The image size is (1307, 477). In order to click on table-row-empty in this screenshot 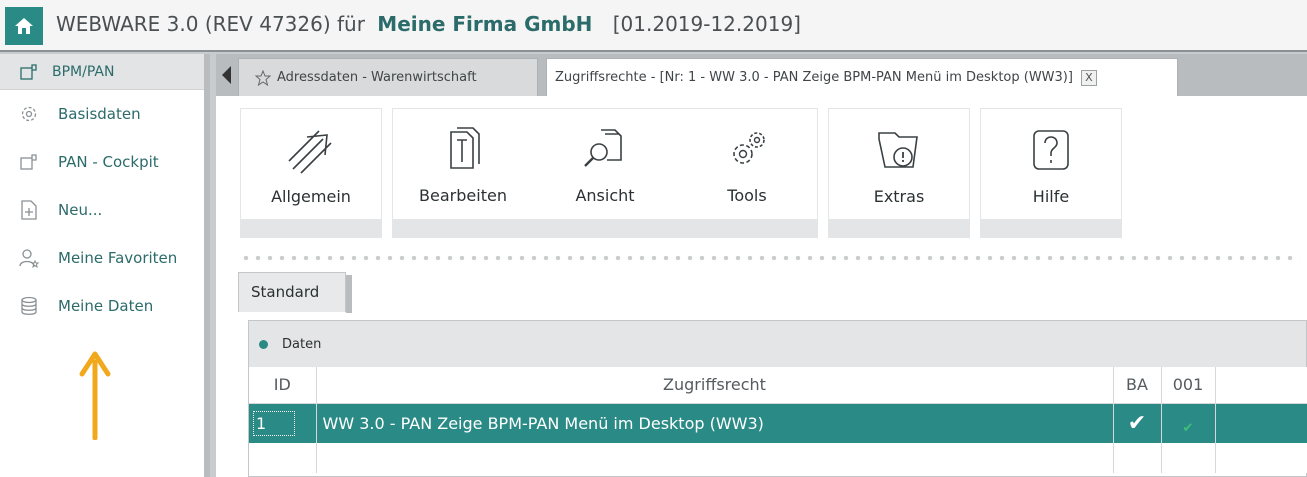, I will do `click(778, 458)`.